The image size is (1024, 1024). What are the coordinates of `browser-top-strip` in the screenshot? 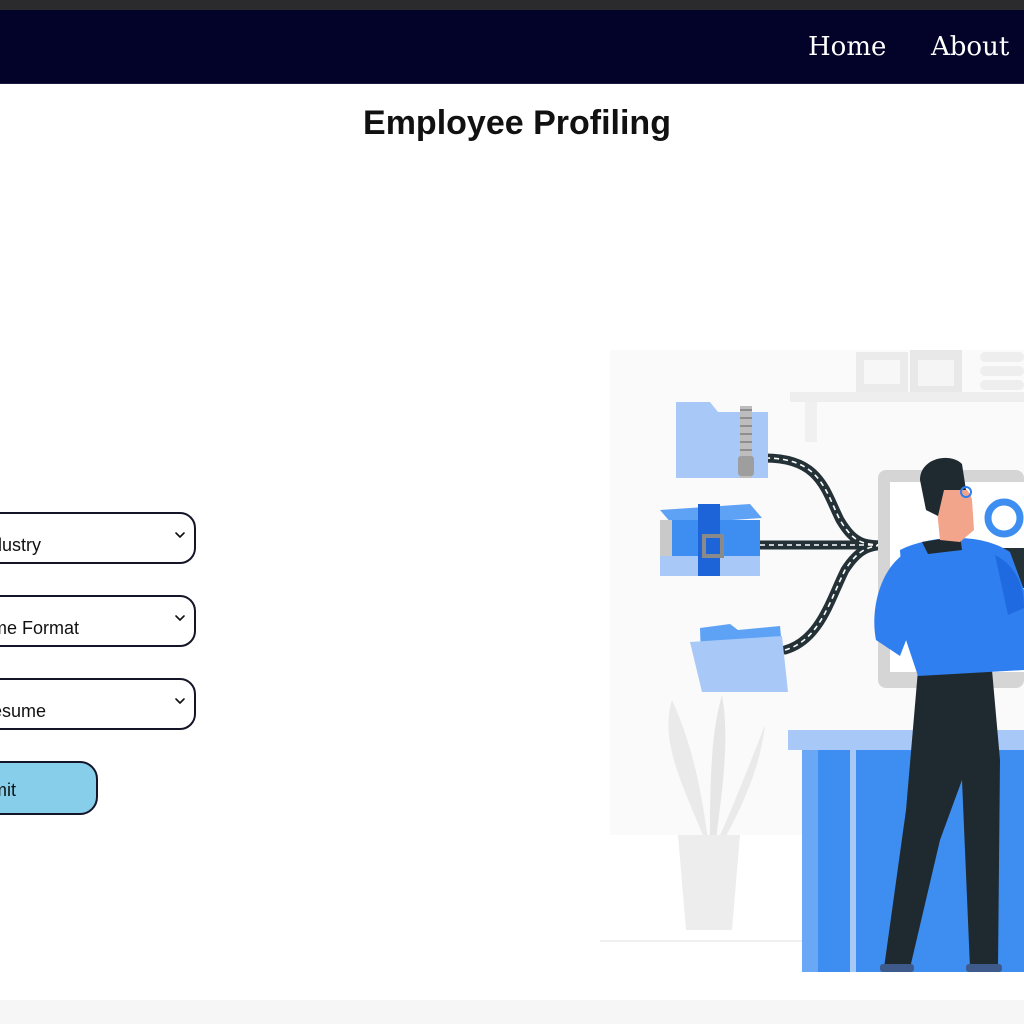 It's located at (512, 5).